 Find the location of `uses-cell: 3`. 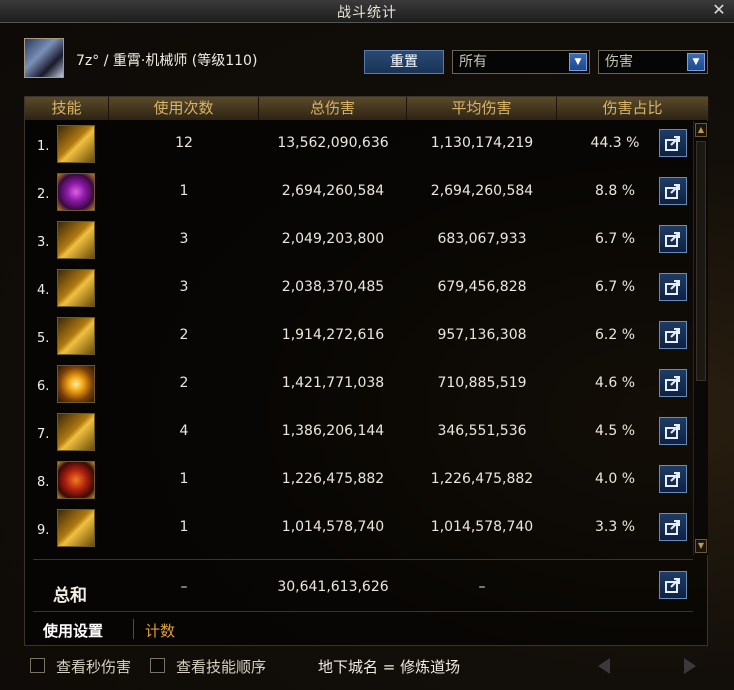

uses-cell: 3 is located at coordinates (184, 287).